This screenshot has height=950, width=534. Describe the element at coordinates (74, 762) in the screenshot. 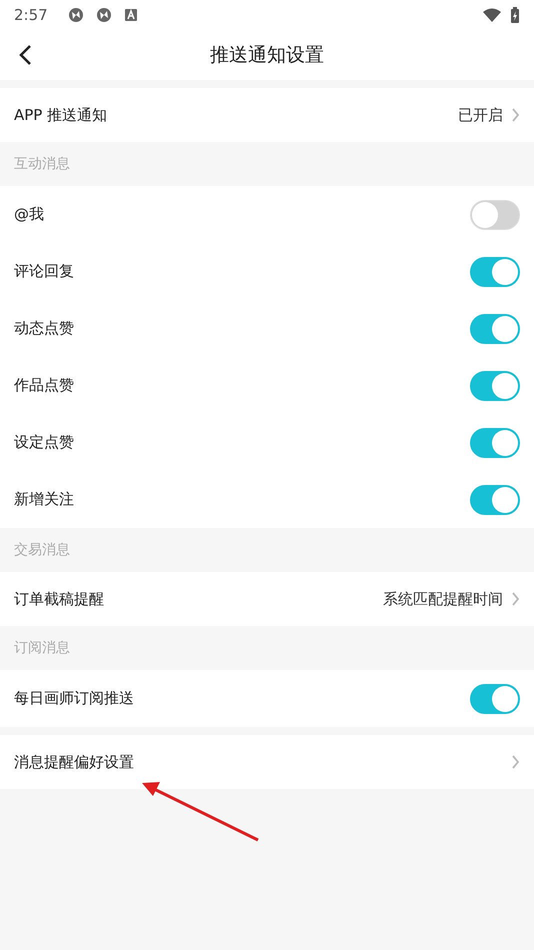

I see `setting-label: 消息提醒偏好设置` at that location.